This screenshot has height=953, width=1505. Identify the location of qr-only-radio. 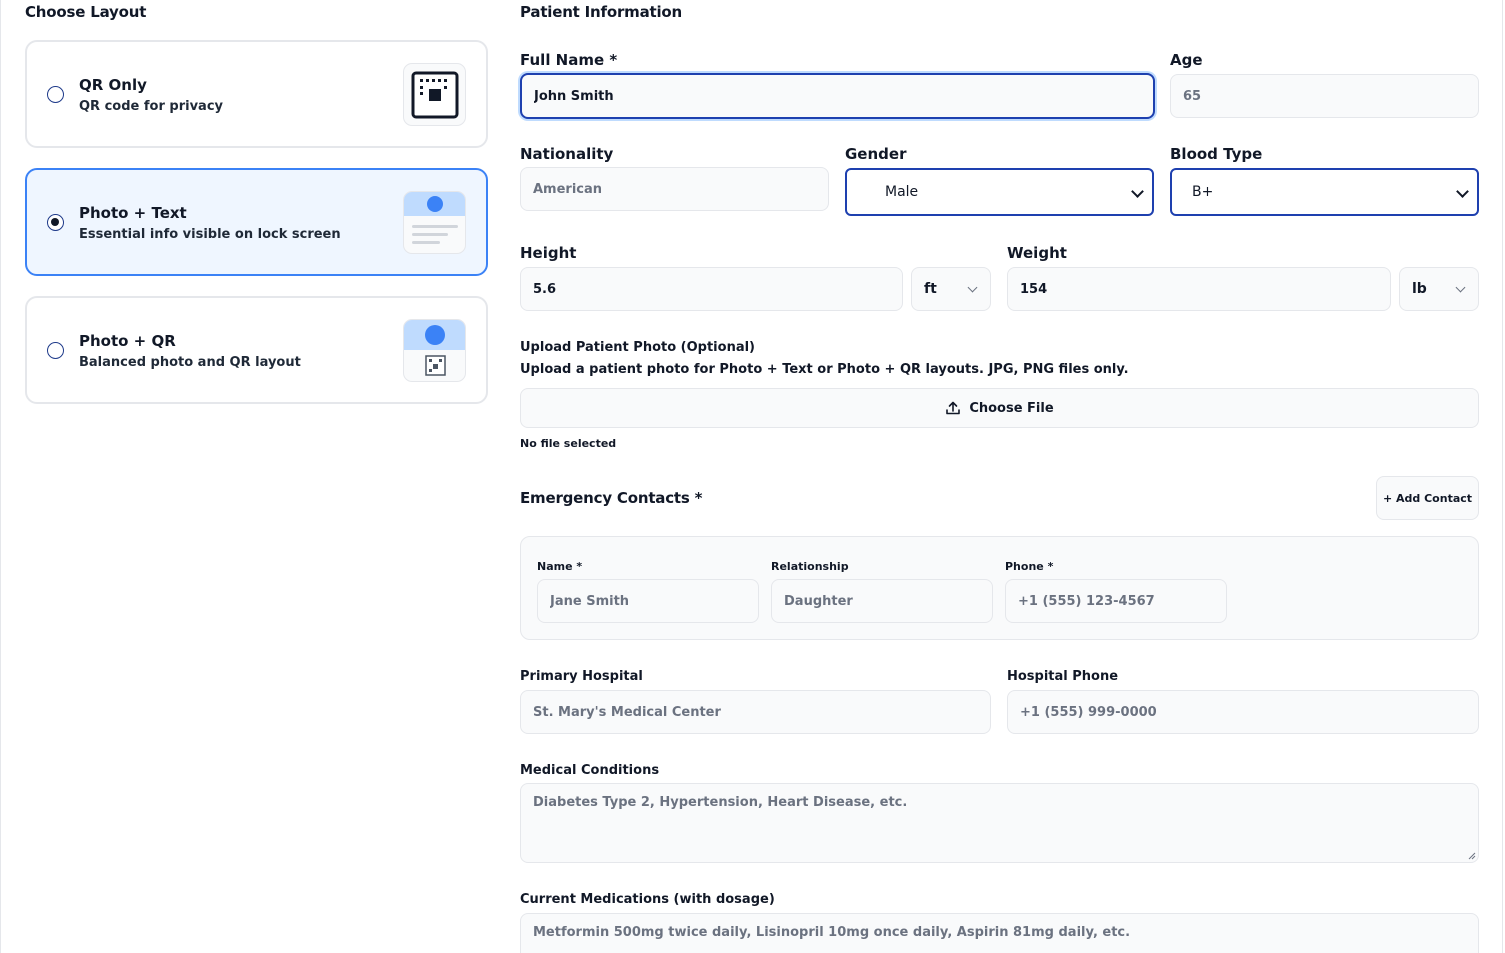
(55, 94).